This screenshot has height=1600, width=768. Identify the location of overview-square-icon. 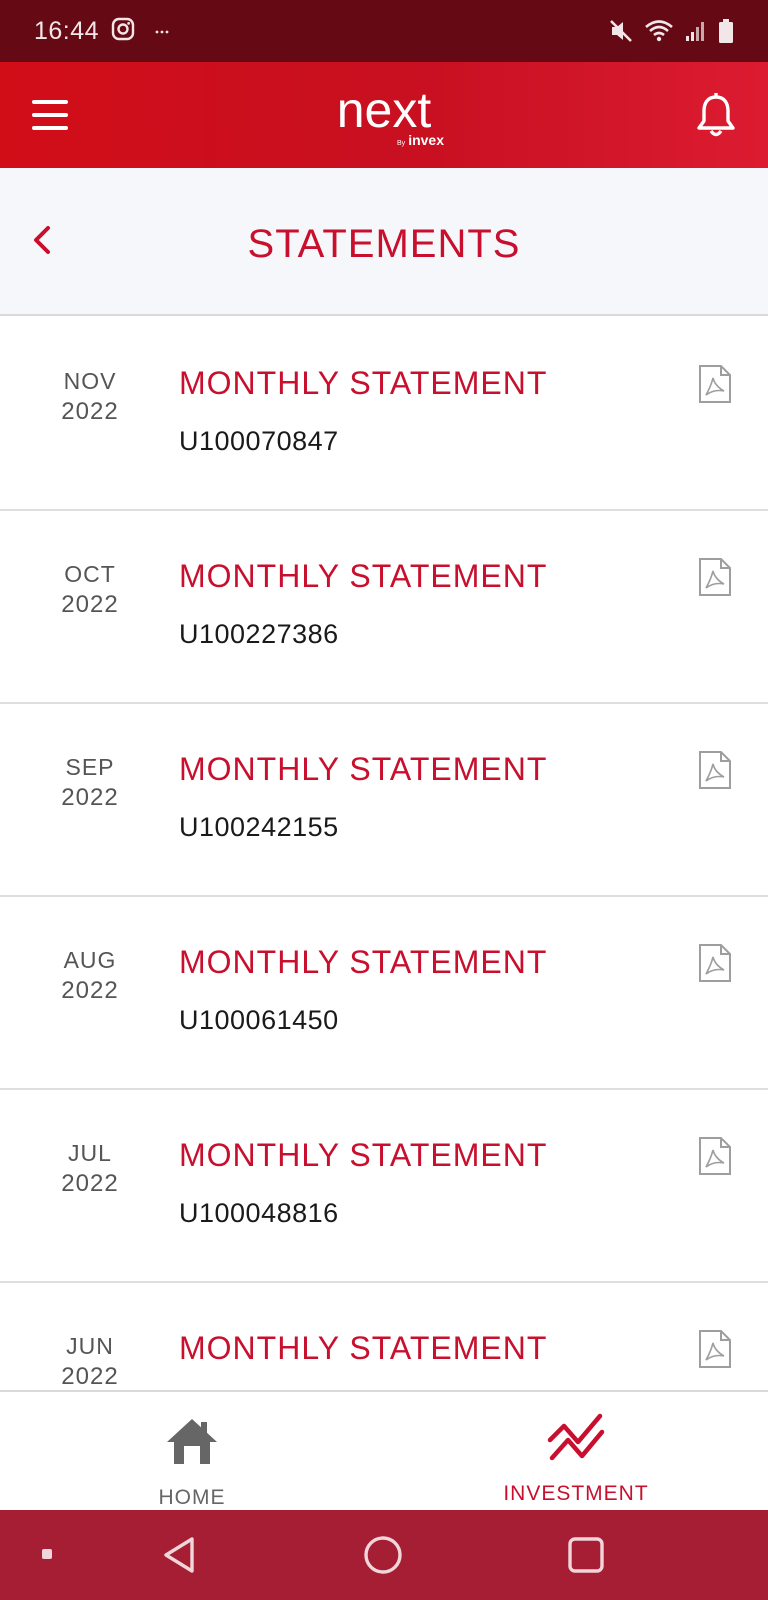
(586, 1557).